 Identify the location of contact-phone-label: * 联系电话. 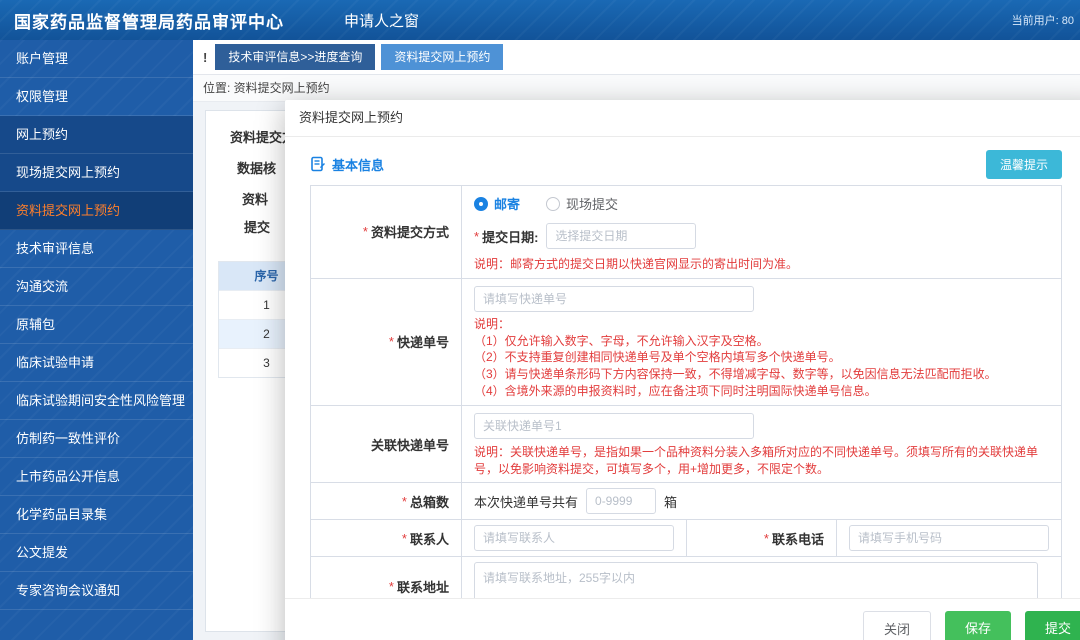
(761, 538).